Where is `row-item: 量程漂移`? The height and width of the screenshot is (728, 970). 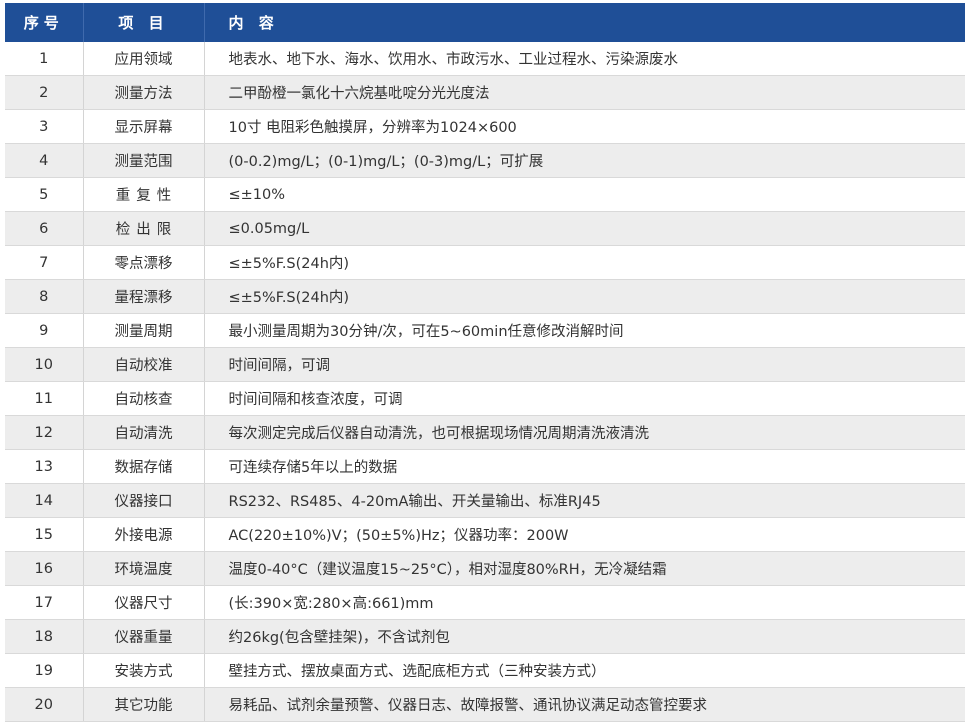 row-item: 量程漂移 is located at coordinates (144, 296).